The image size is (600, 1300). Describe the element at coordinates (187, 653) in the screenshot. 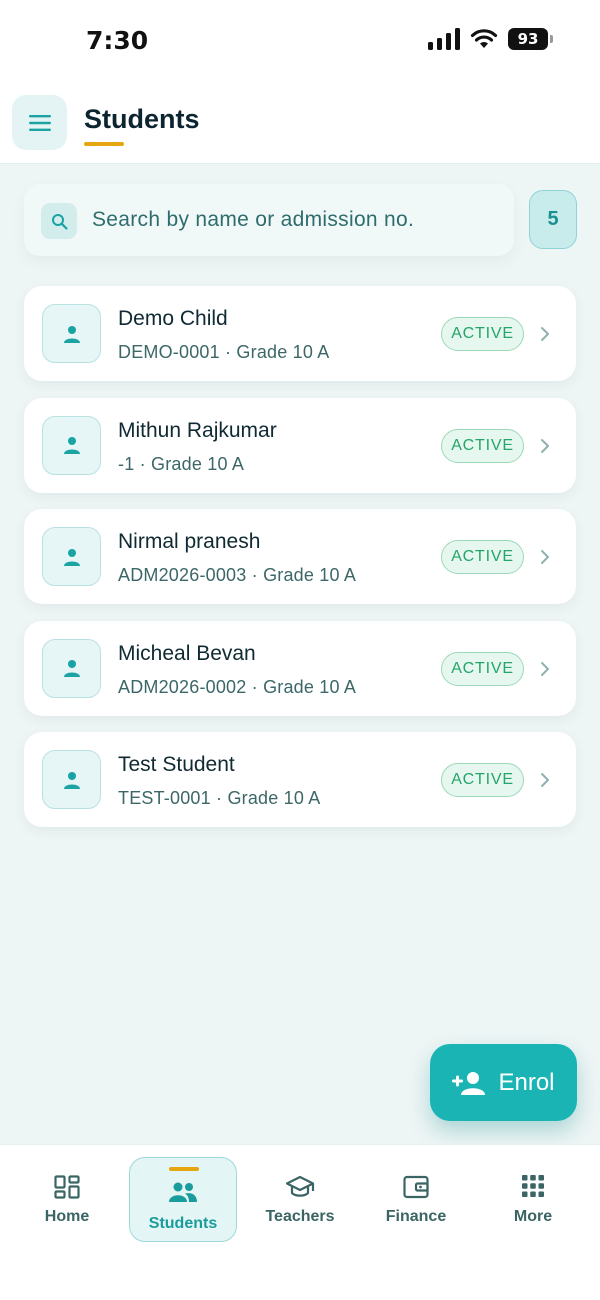

I see `student-name: Micheal Bevan` at that location.